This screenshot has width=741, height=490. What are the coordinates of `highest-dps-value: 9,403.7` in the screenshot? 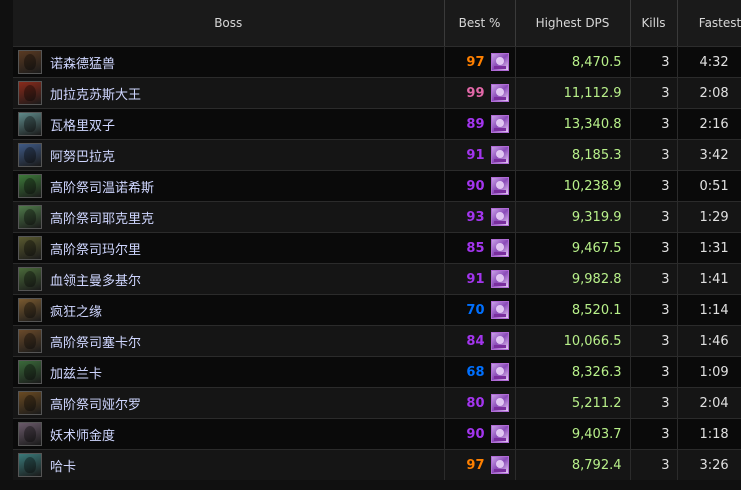 It's located at (573, 434).